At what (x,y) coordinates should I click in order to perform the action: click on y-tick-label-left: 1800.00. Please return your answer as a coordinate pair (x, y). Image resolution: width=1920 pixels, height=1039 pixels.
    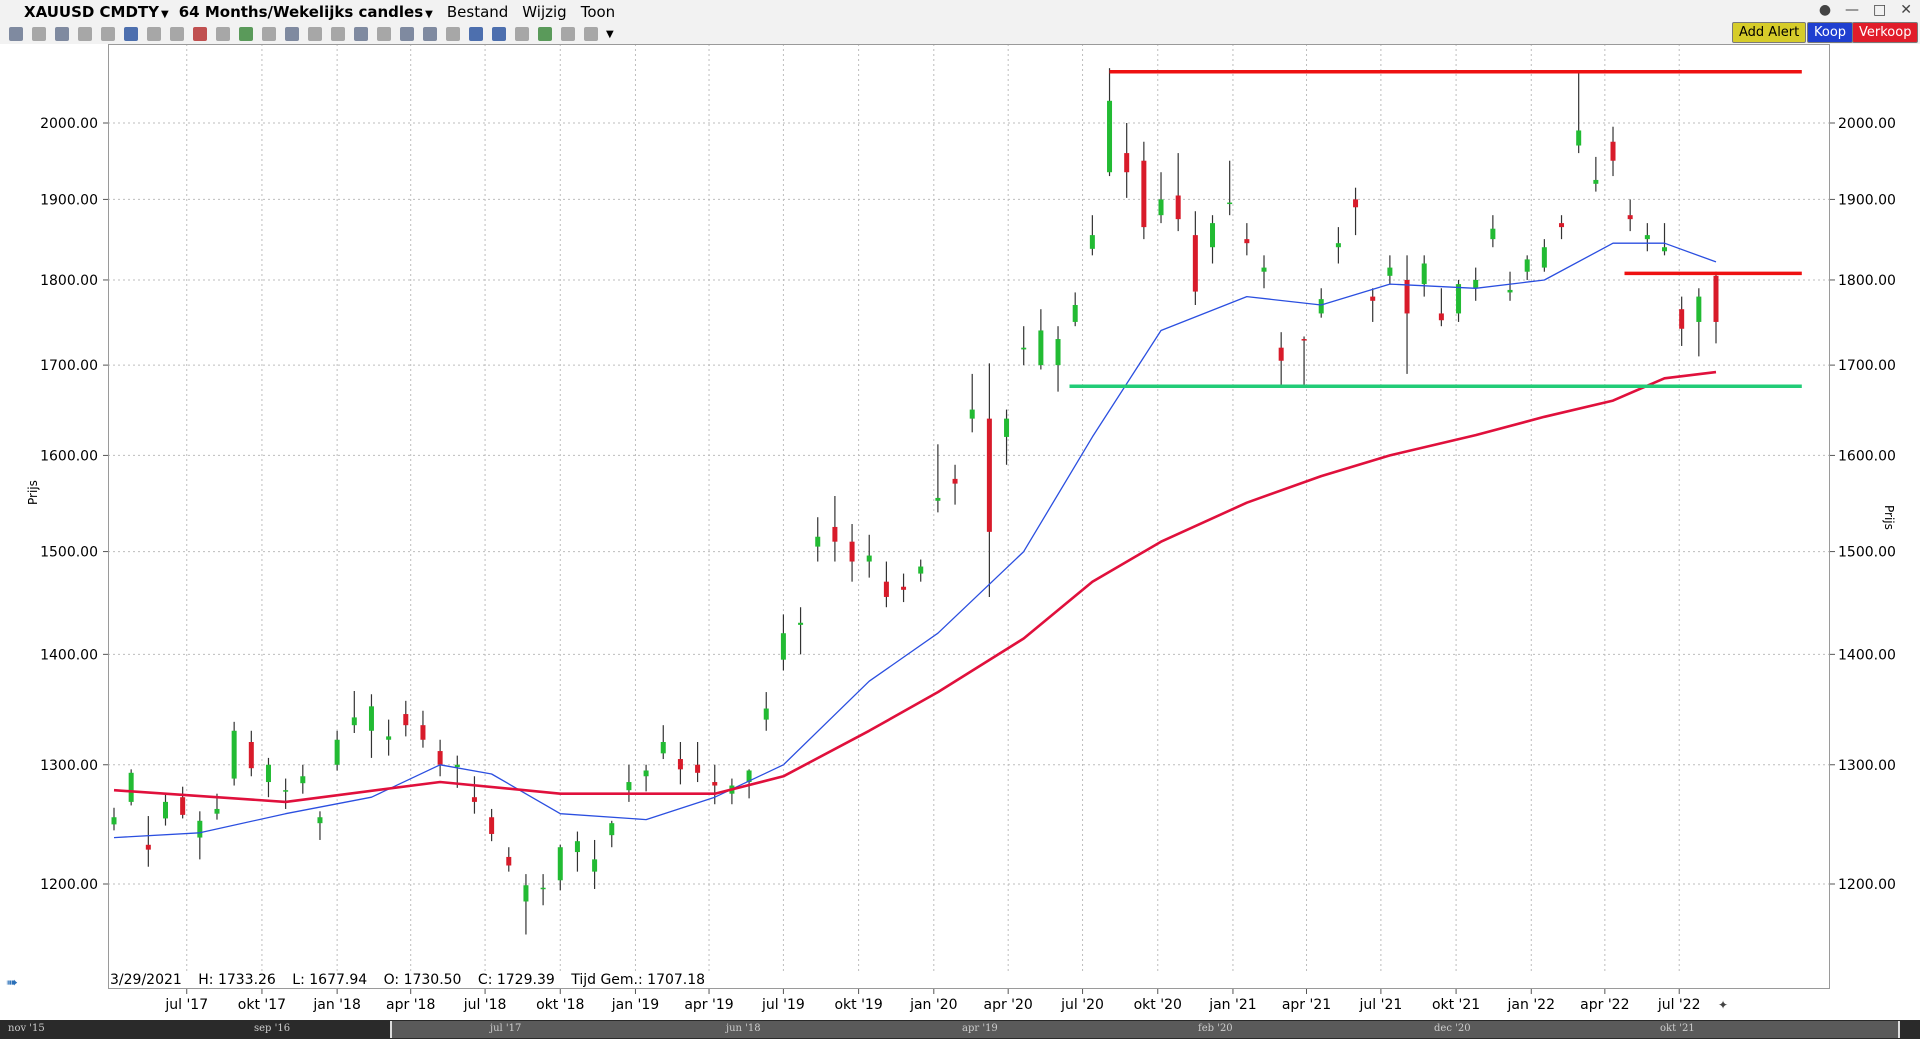
    Looking at the image, I should click on (69, 281).